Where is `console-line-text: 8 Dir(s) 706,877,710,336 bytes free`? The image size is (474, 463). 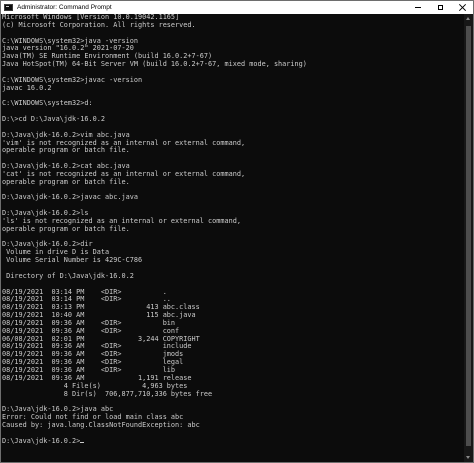 console-line-text: 8 Dir(s) 706,877,710,336 bytes free is located at coordinates (107, 393).